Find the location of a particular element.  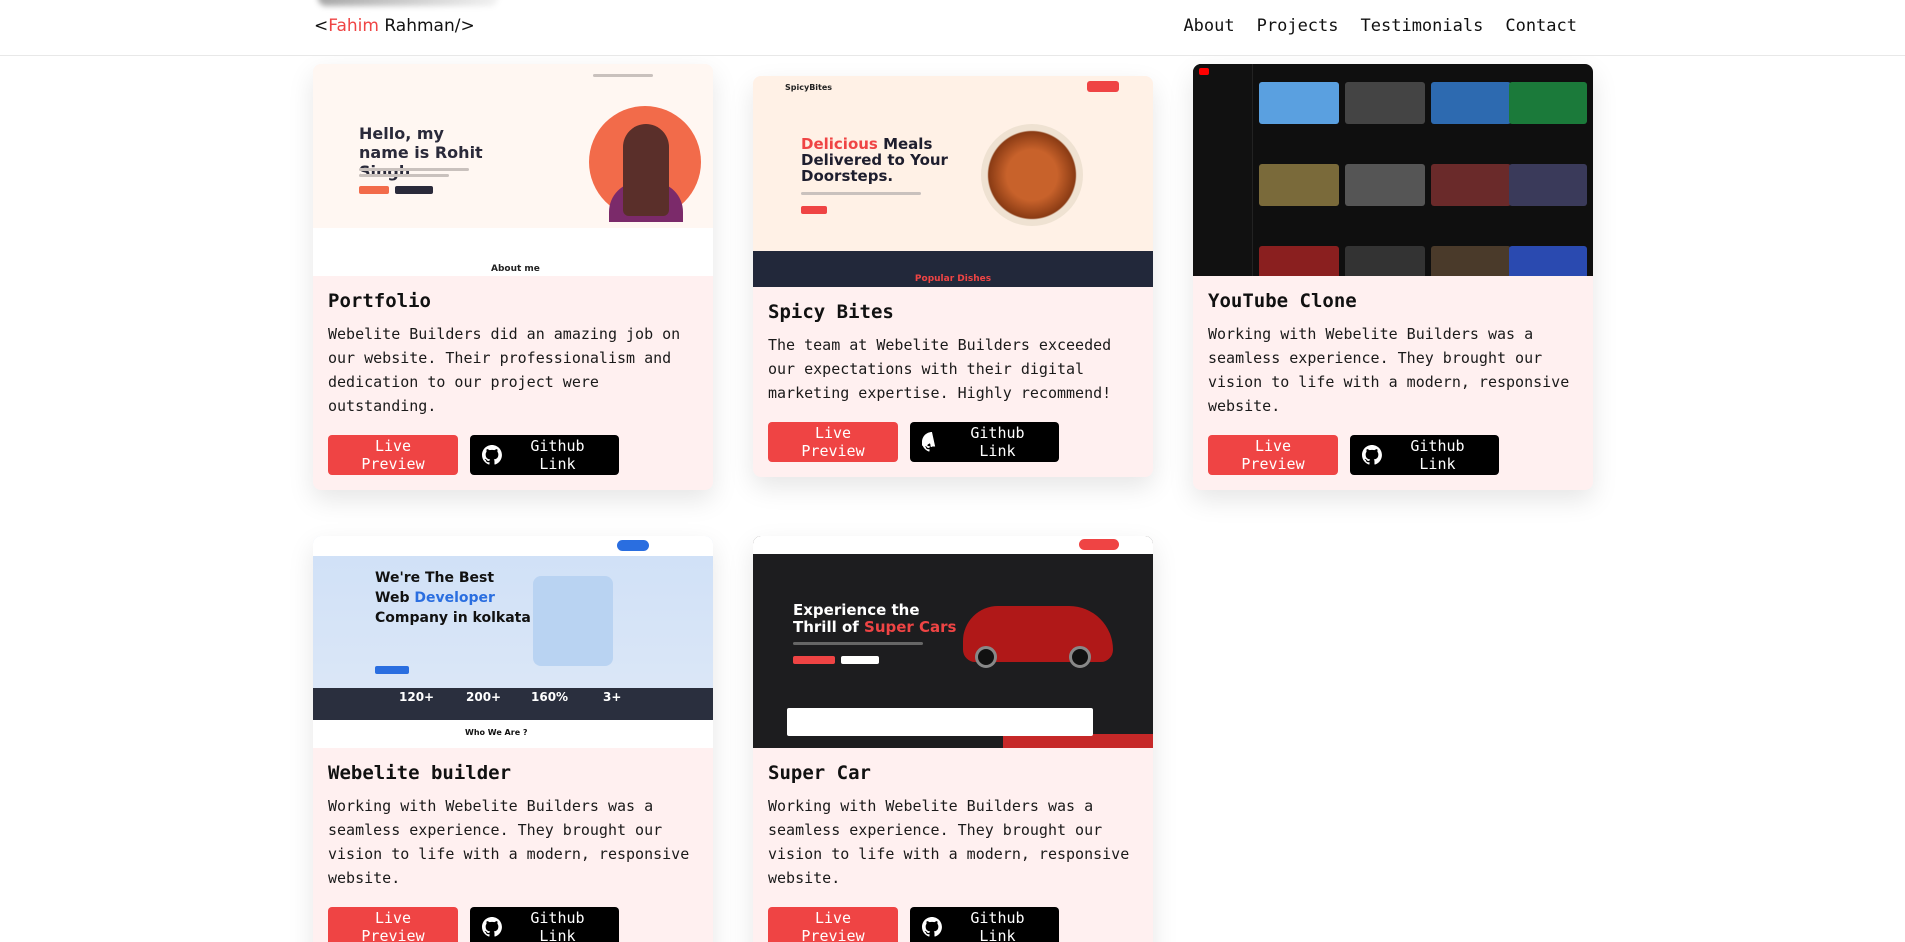

thumb-stats-bar is located at coordinates (513, 704).